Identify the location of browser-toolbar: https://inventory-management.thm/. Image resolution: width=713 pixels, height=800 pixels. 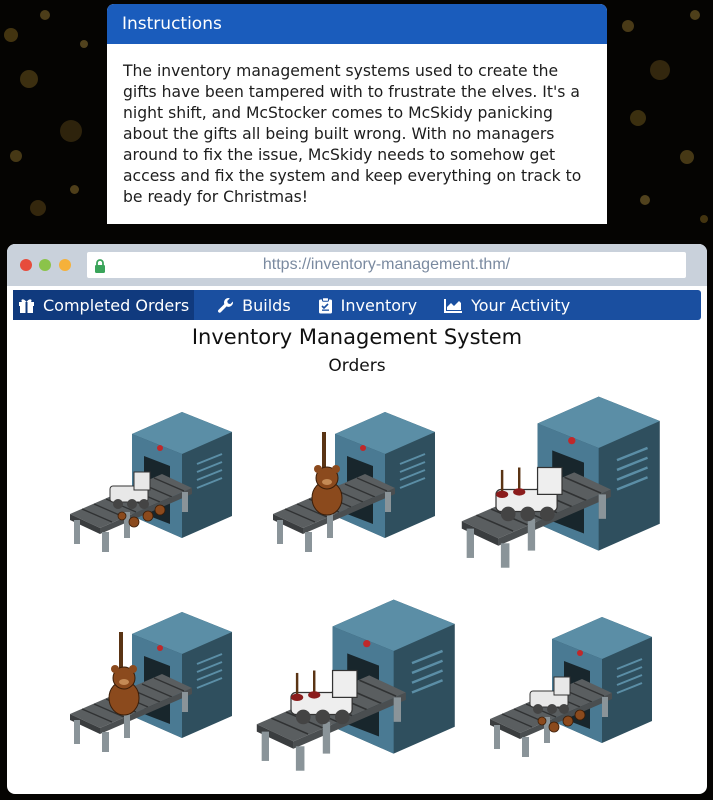
(357, 265).